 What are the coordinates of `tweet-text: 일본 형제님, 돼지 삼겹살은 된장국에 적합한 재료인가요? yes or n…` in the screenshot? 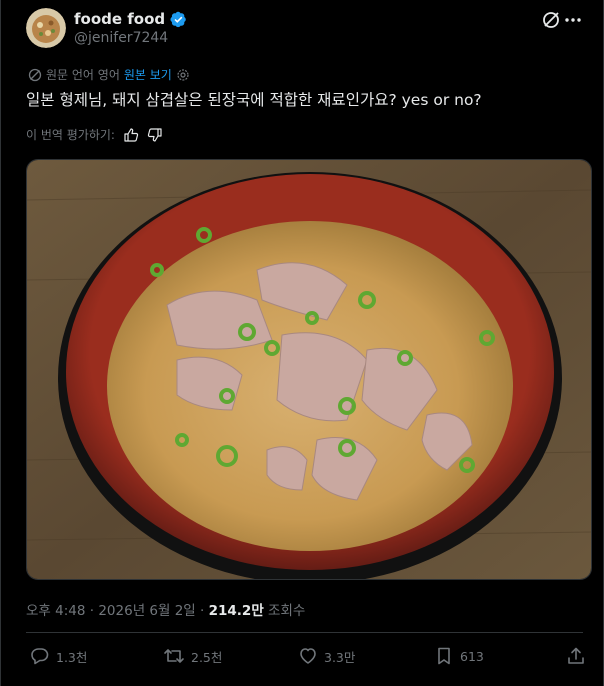 It's located at (254, 100).